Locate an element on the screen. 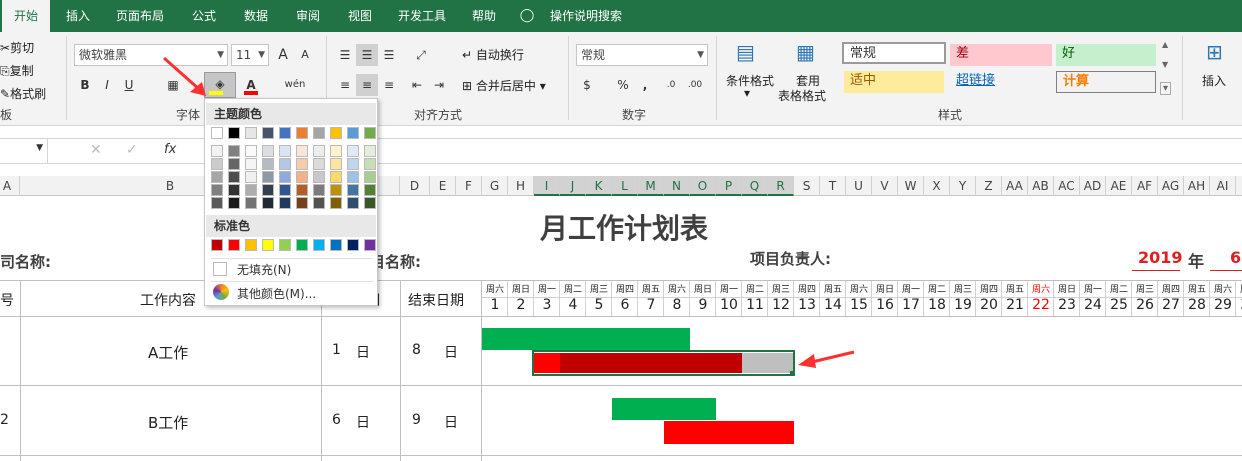 Image resolution: width=1242 pixels, height=461 pixels. column-header: AA is located at coordinates (1015, 186).